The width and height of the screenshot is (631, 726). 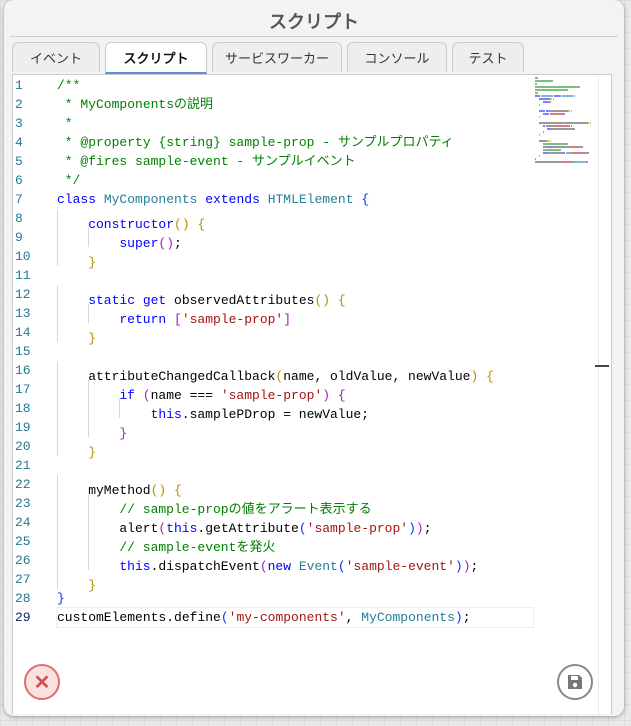 I want to click on code-line: 22 myMethod() {, so click(x=273, y=486).